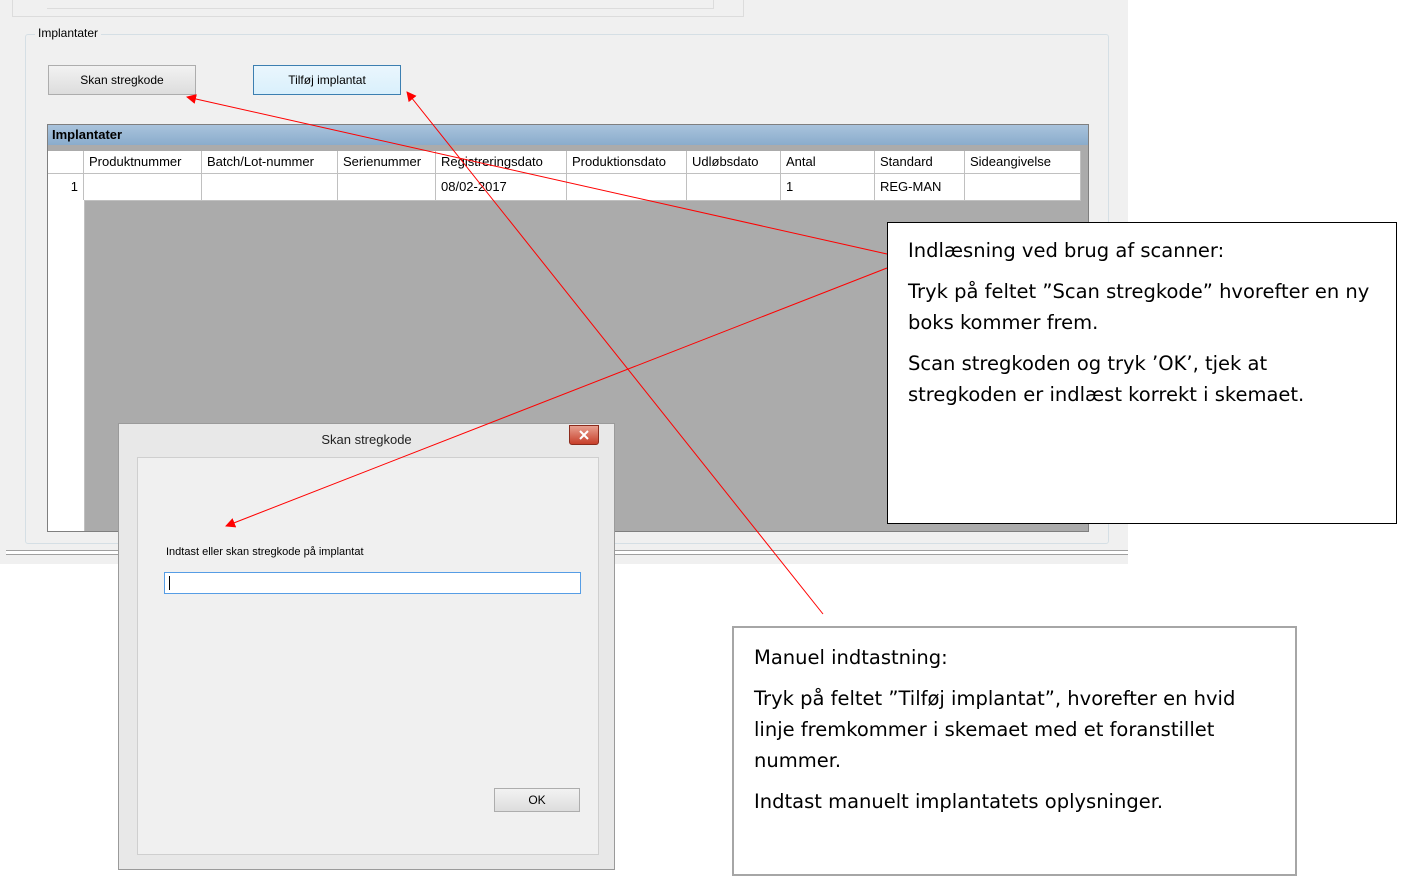 The width and height of the screenshot is (1402, 876). What do you see at coordinates (828, 187) in the screenshot?
I see `table-cell: 1` at bounding box center [828, 187].